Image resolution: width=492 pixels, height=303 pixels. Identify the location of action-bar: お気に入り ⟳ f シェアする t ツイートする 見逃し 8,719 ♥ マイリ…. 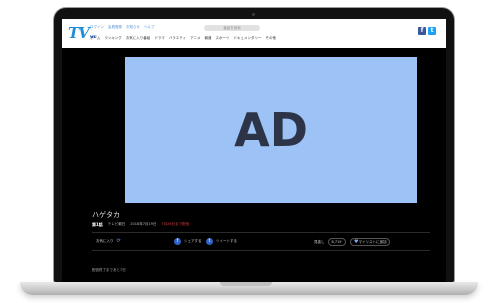
(261, 241).